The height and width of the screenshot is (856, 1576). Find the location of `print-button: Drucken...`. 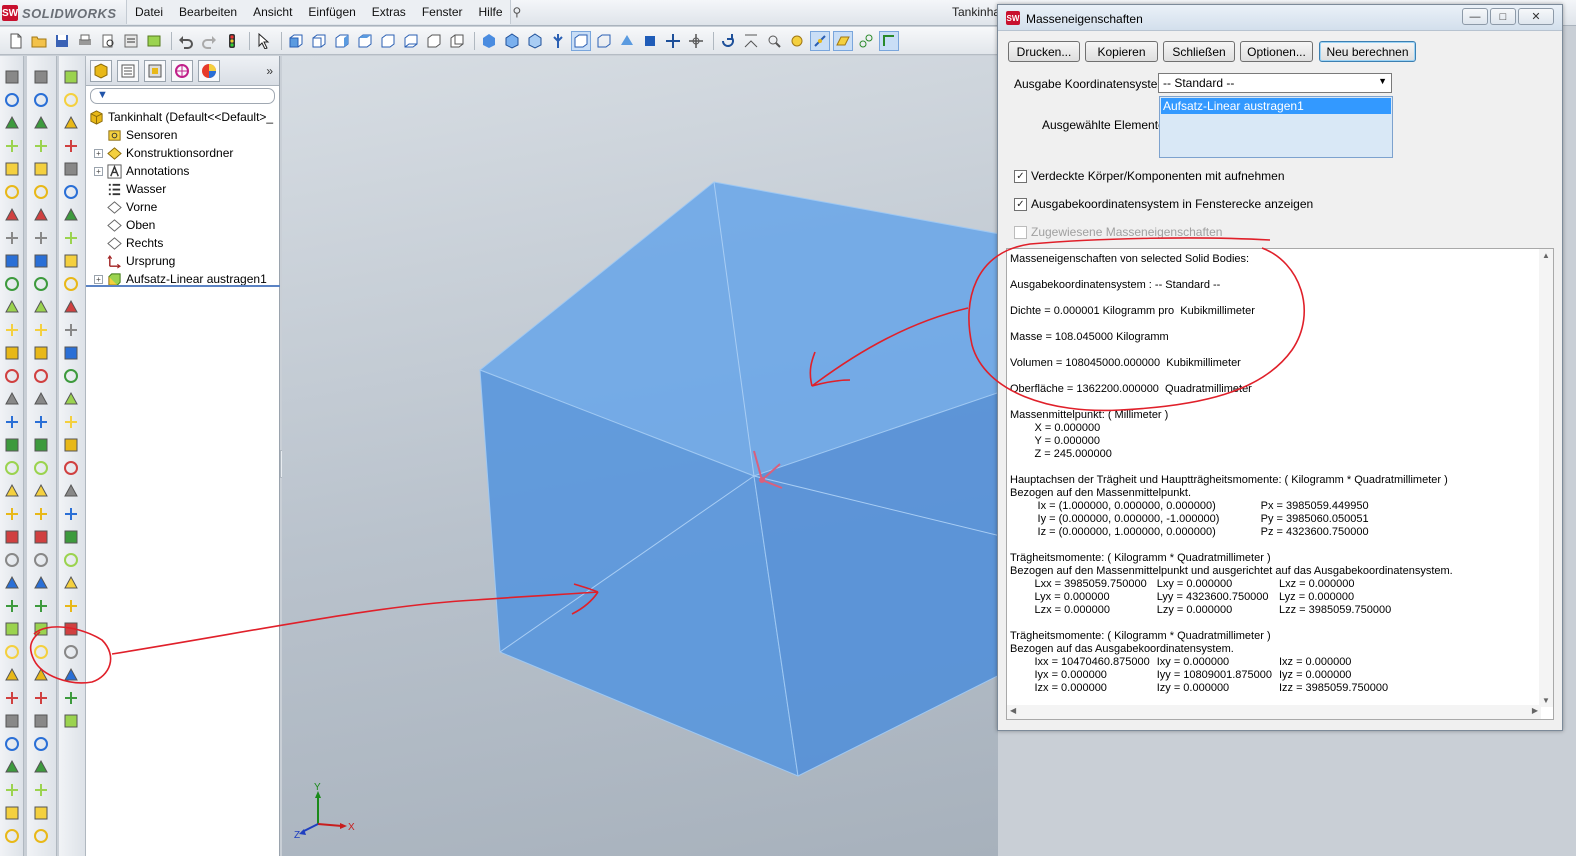

print-button: Drucken... is located at coordinates (1044, 51).